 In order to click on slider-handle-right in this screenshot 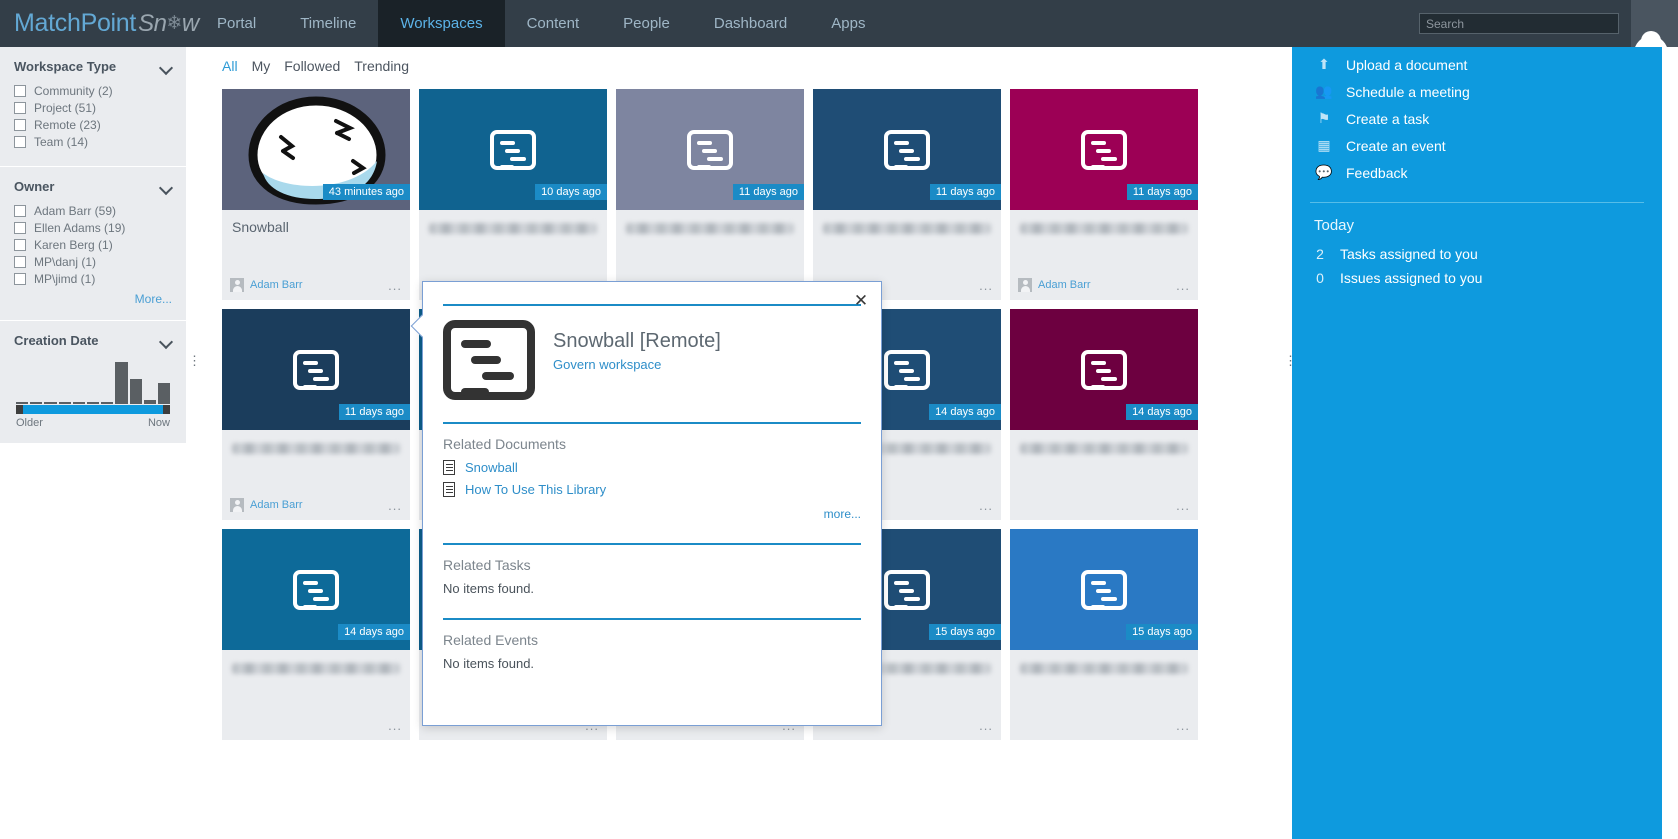, I will do `click(166, 409)`.